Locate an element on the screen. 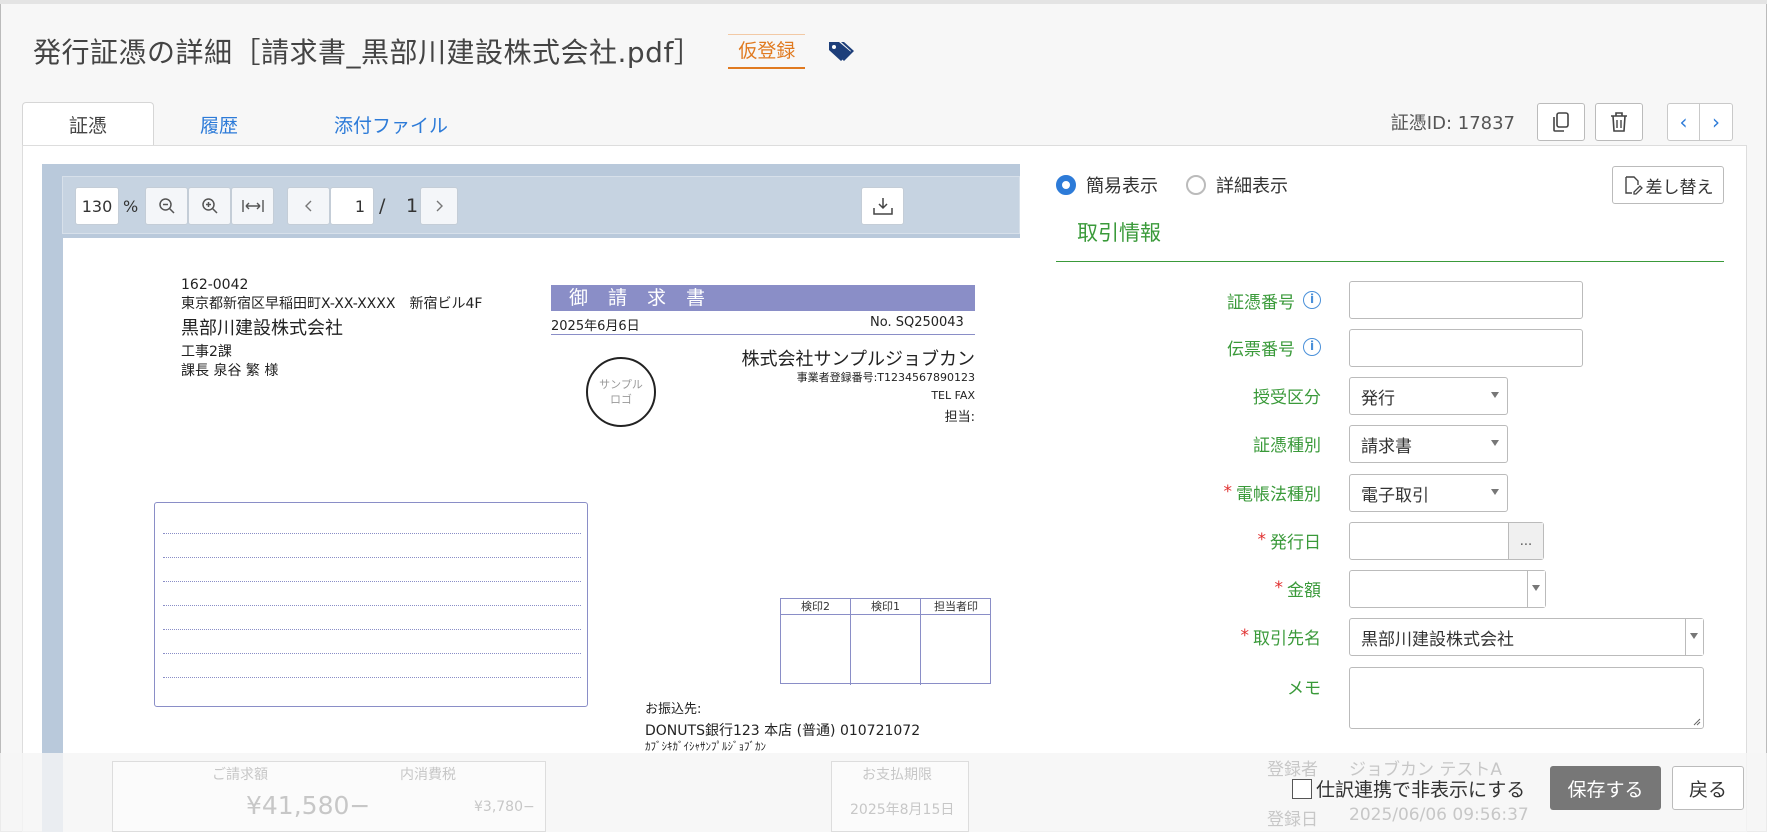 The width and height of the screenshot is (1767, 832). tab-history: 履歴 is located at coordinates (221, 124).